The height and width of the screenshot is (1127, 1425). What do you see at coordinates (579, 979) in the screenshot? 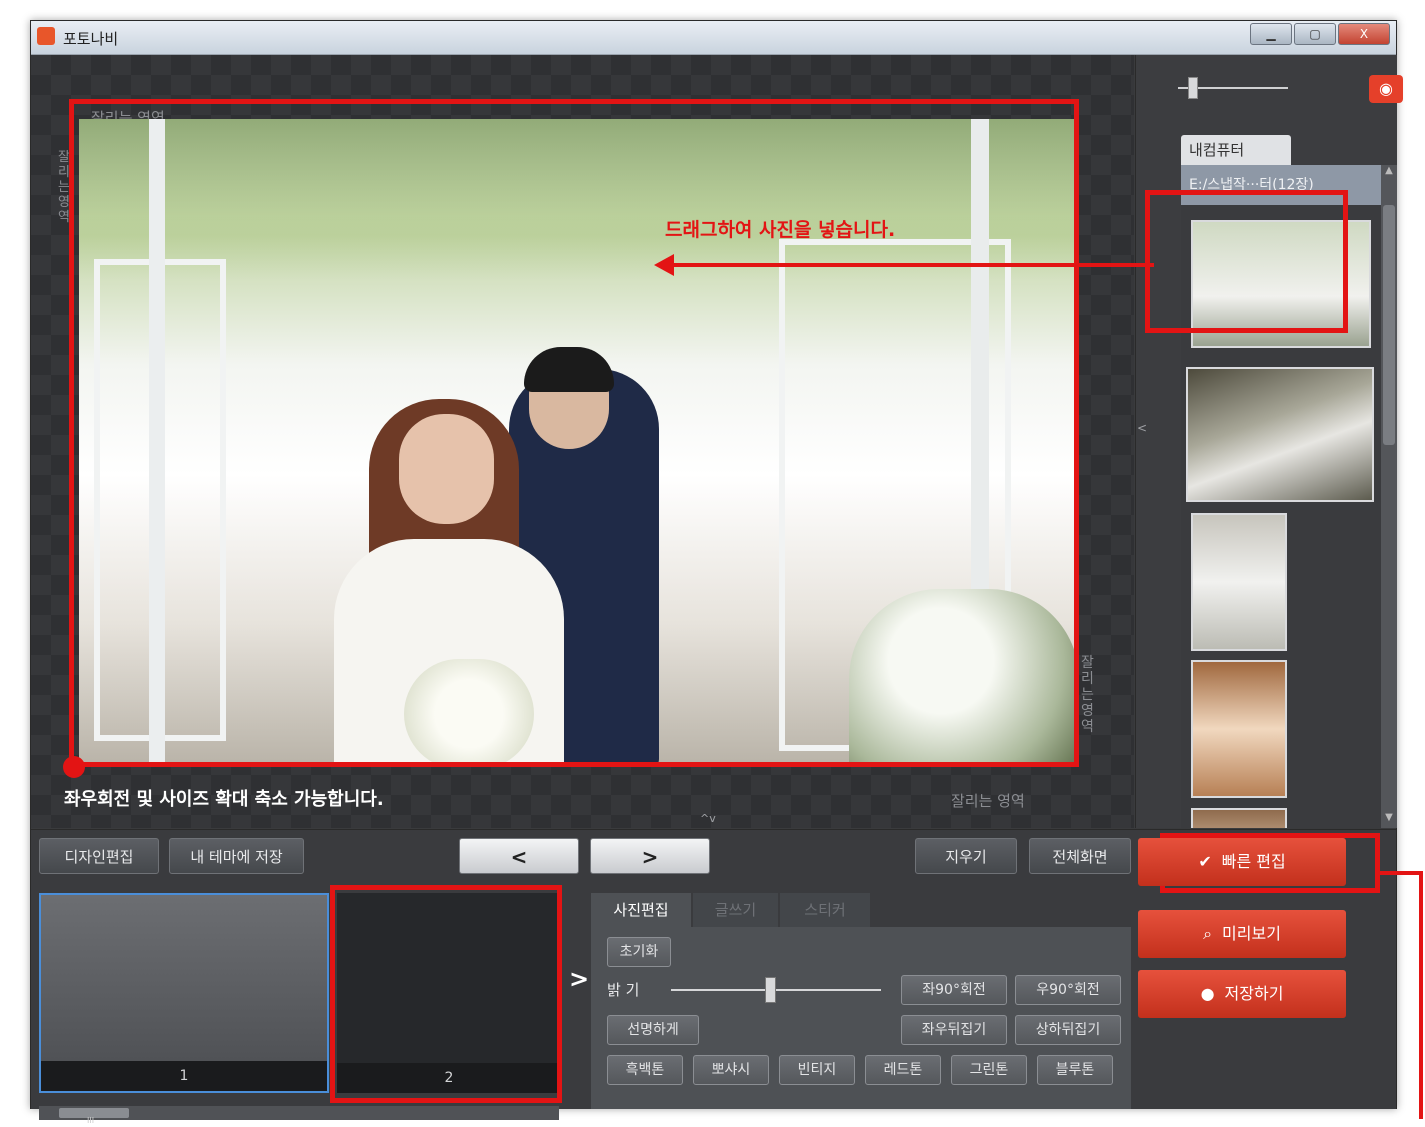
I see `page-strip-next-icon: >` at bounding box center [579, 979].